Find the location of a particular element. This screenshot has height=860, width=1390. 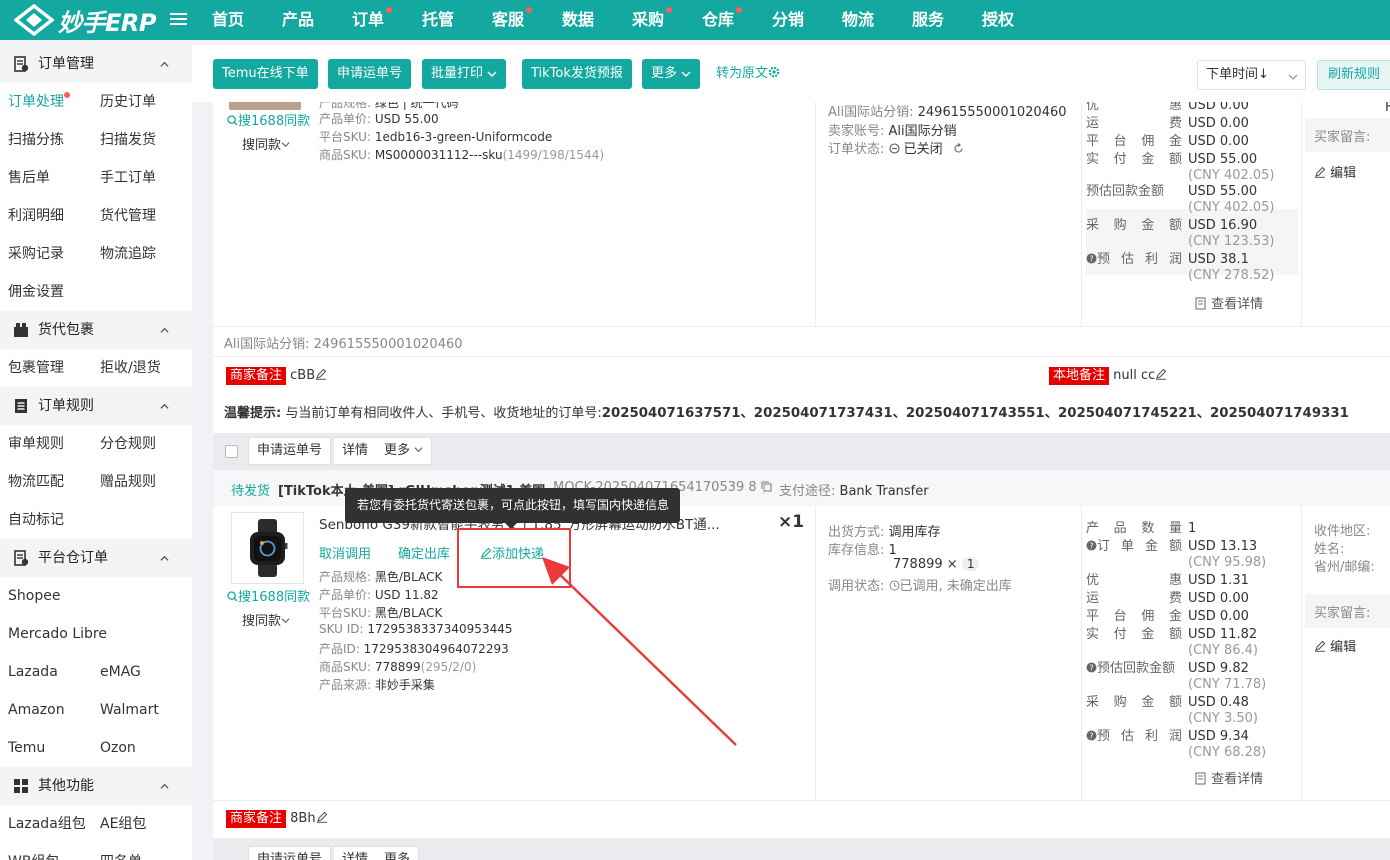

sidebar-item-audit-rules: 审单规则 is located at coordinates (36, 444).